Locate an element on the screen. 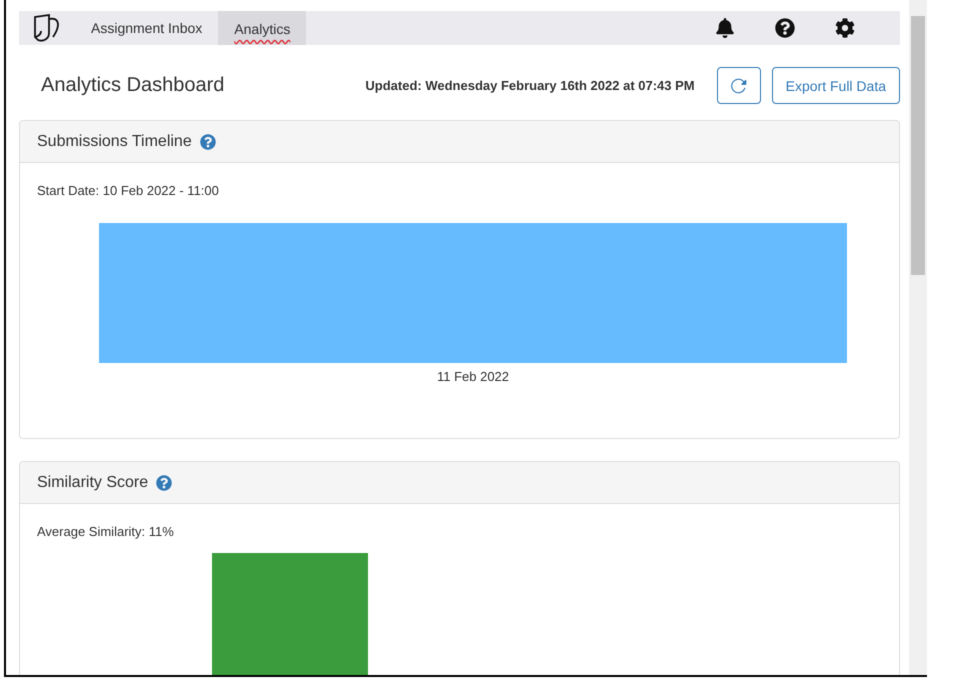  settings-icon is located at coordinates (845, 28).